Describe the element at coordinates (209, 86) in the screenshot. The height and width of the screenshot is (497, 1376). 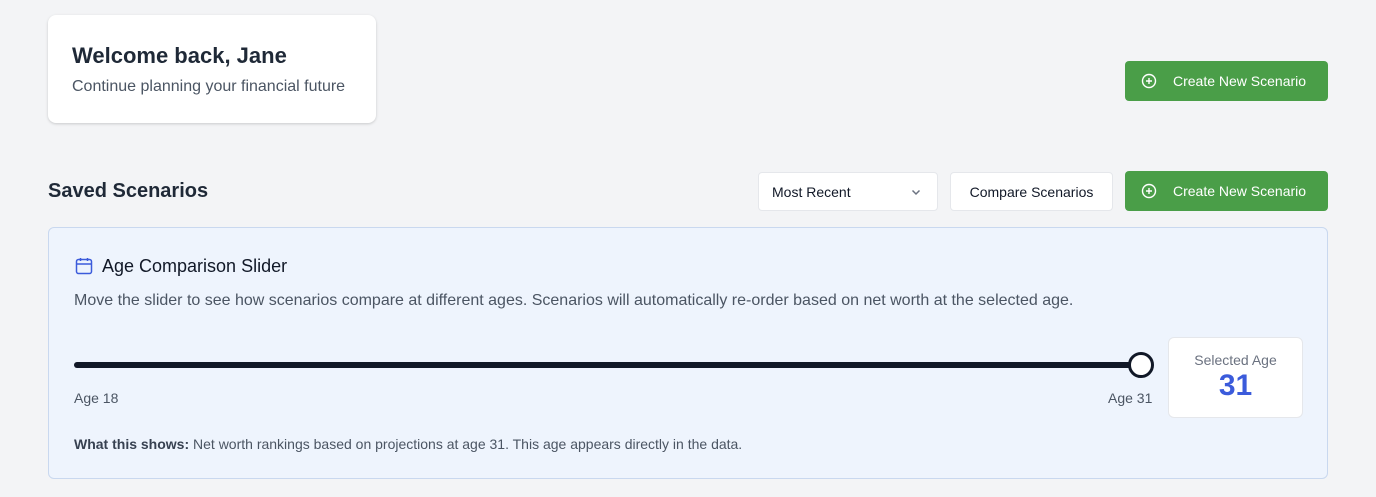
I see `welcome-subtitle: Continue planning your financial future` at that location.